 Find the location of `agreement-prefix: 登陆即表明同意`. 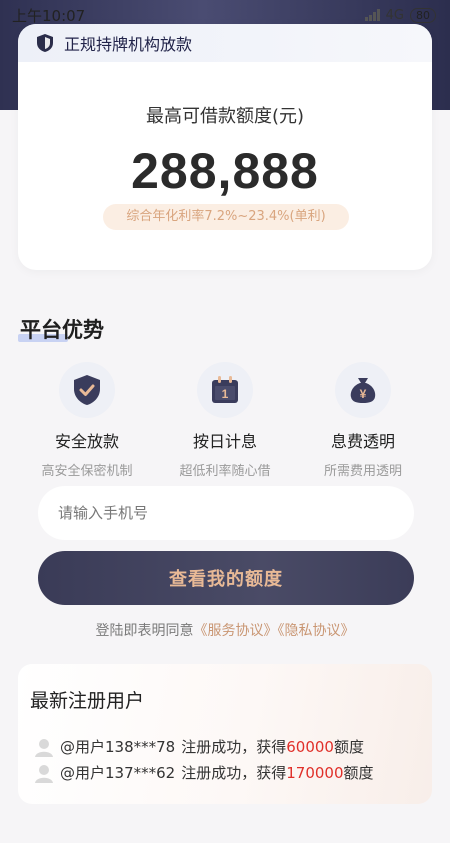

agreement-prefix: 登陆即表明同意 is located at coordinates (144, 631).